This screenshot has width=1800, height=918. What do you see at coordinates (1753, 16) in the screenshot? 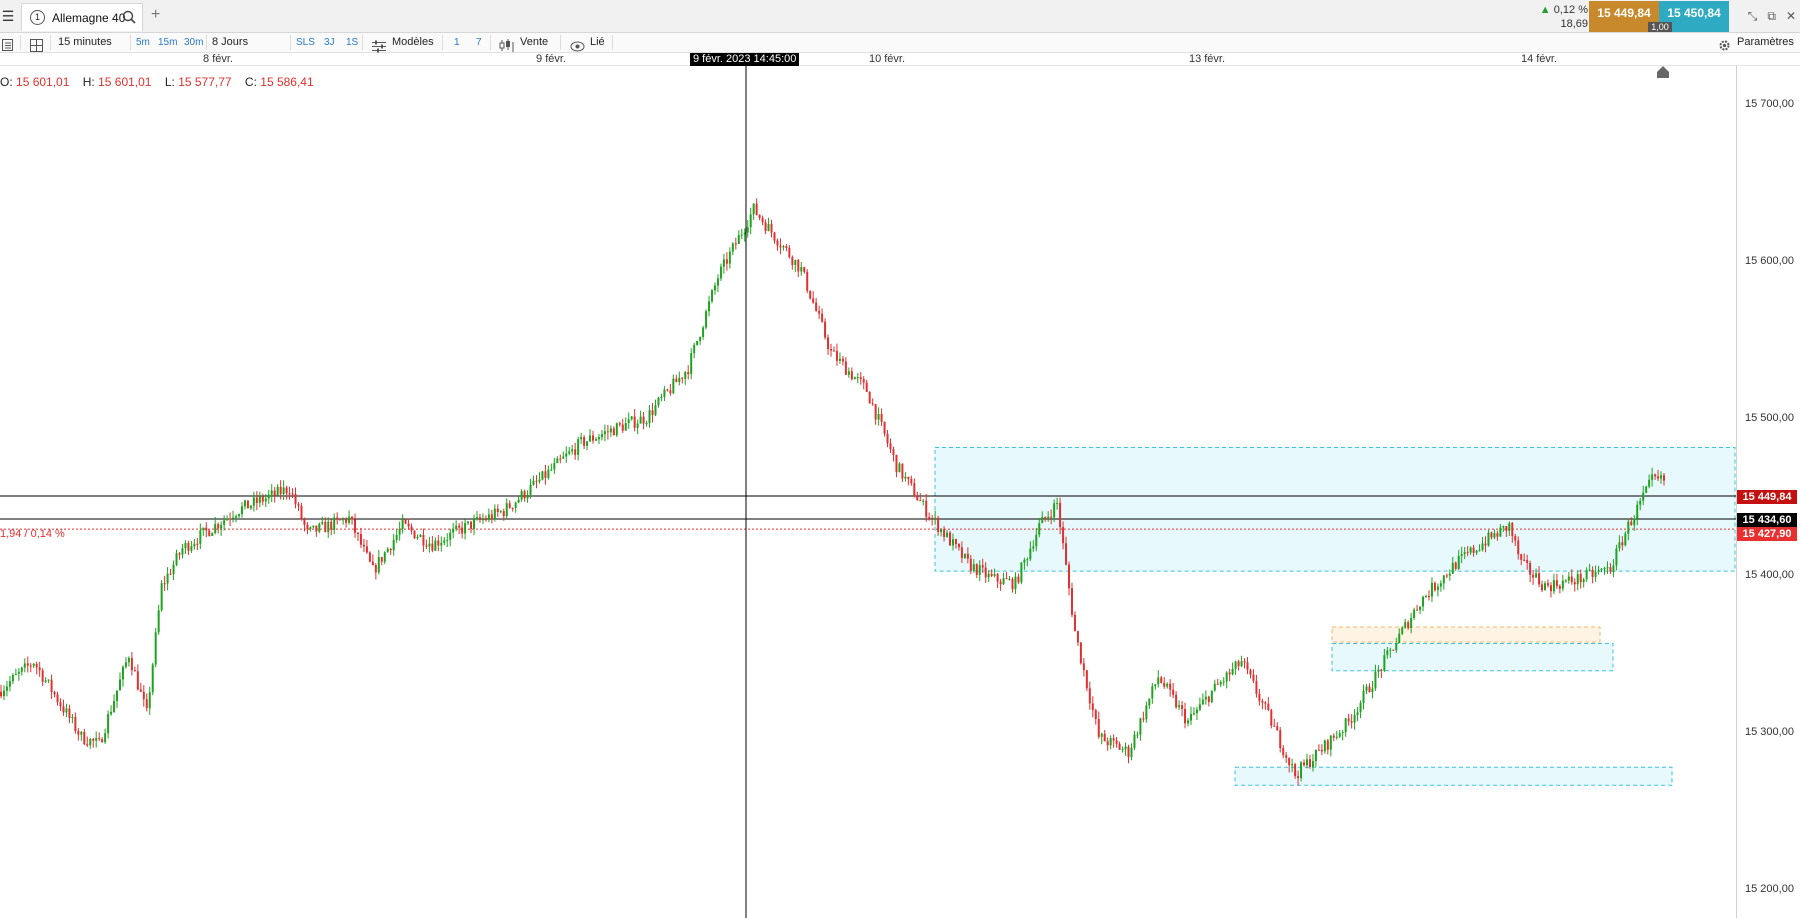
I see `minimize-icon: ⤡` at bounding box center [1753, 16].